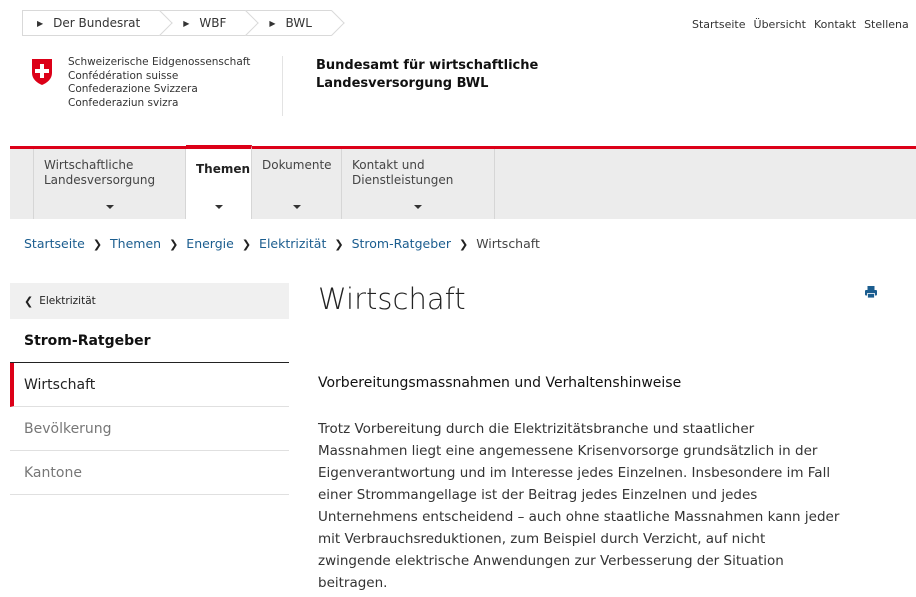  Describe the element at coordinates (133, 89) in the screenshot. I see `confed-it: Confederazione Svizzera` at that location.